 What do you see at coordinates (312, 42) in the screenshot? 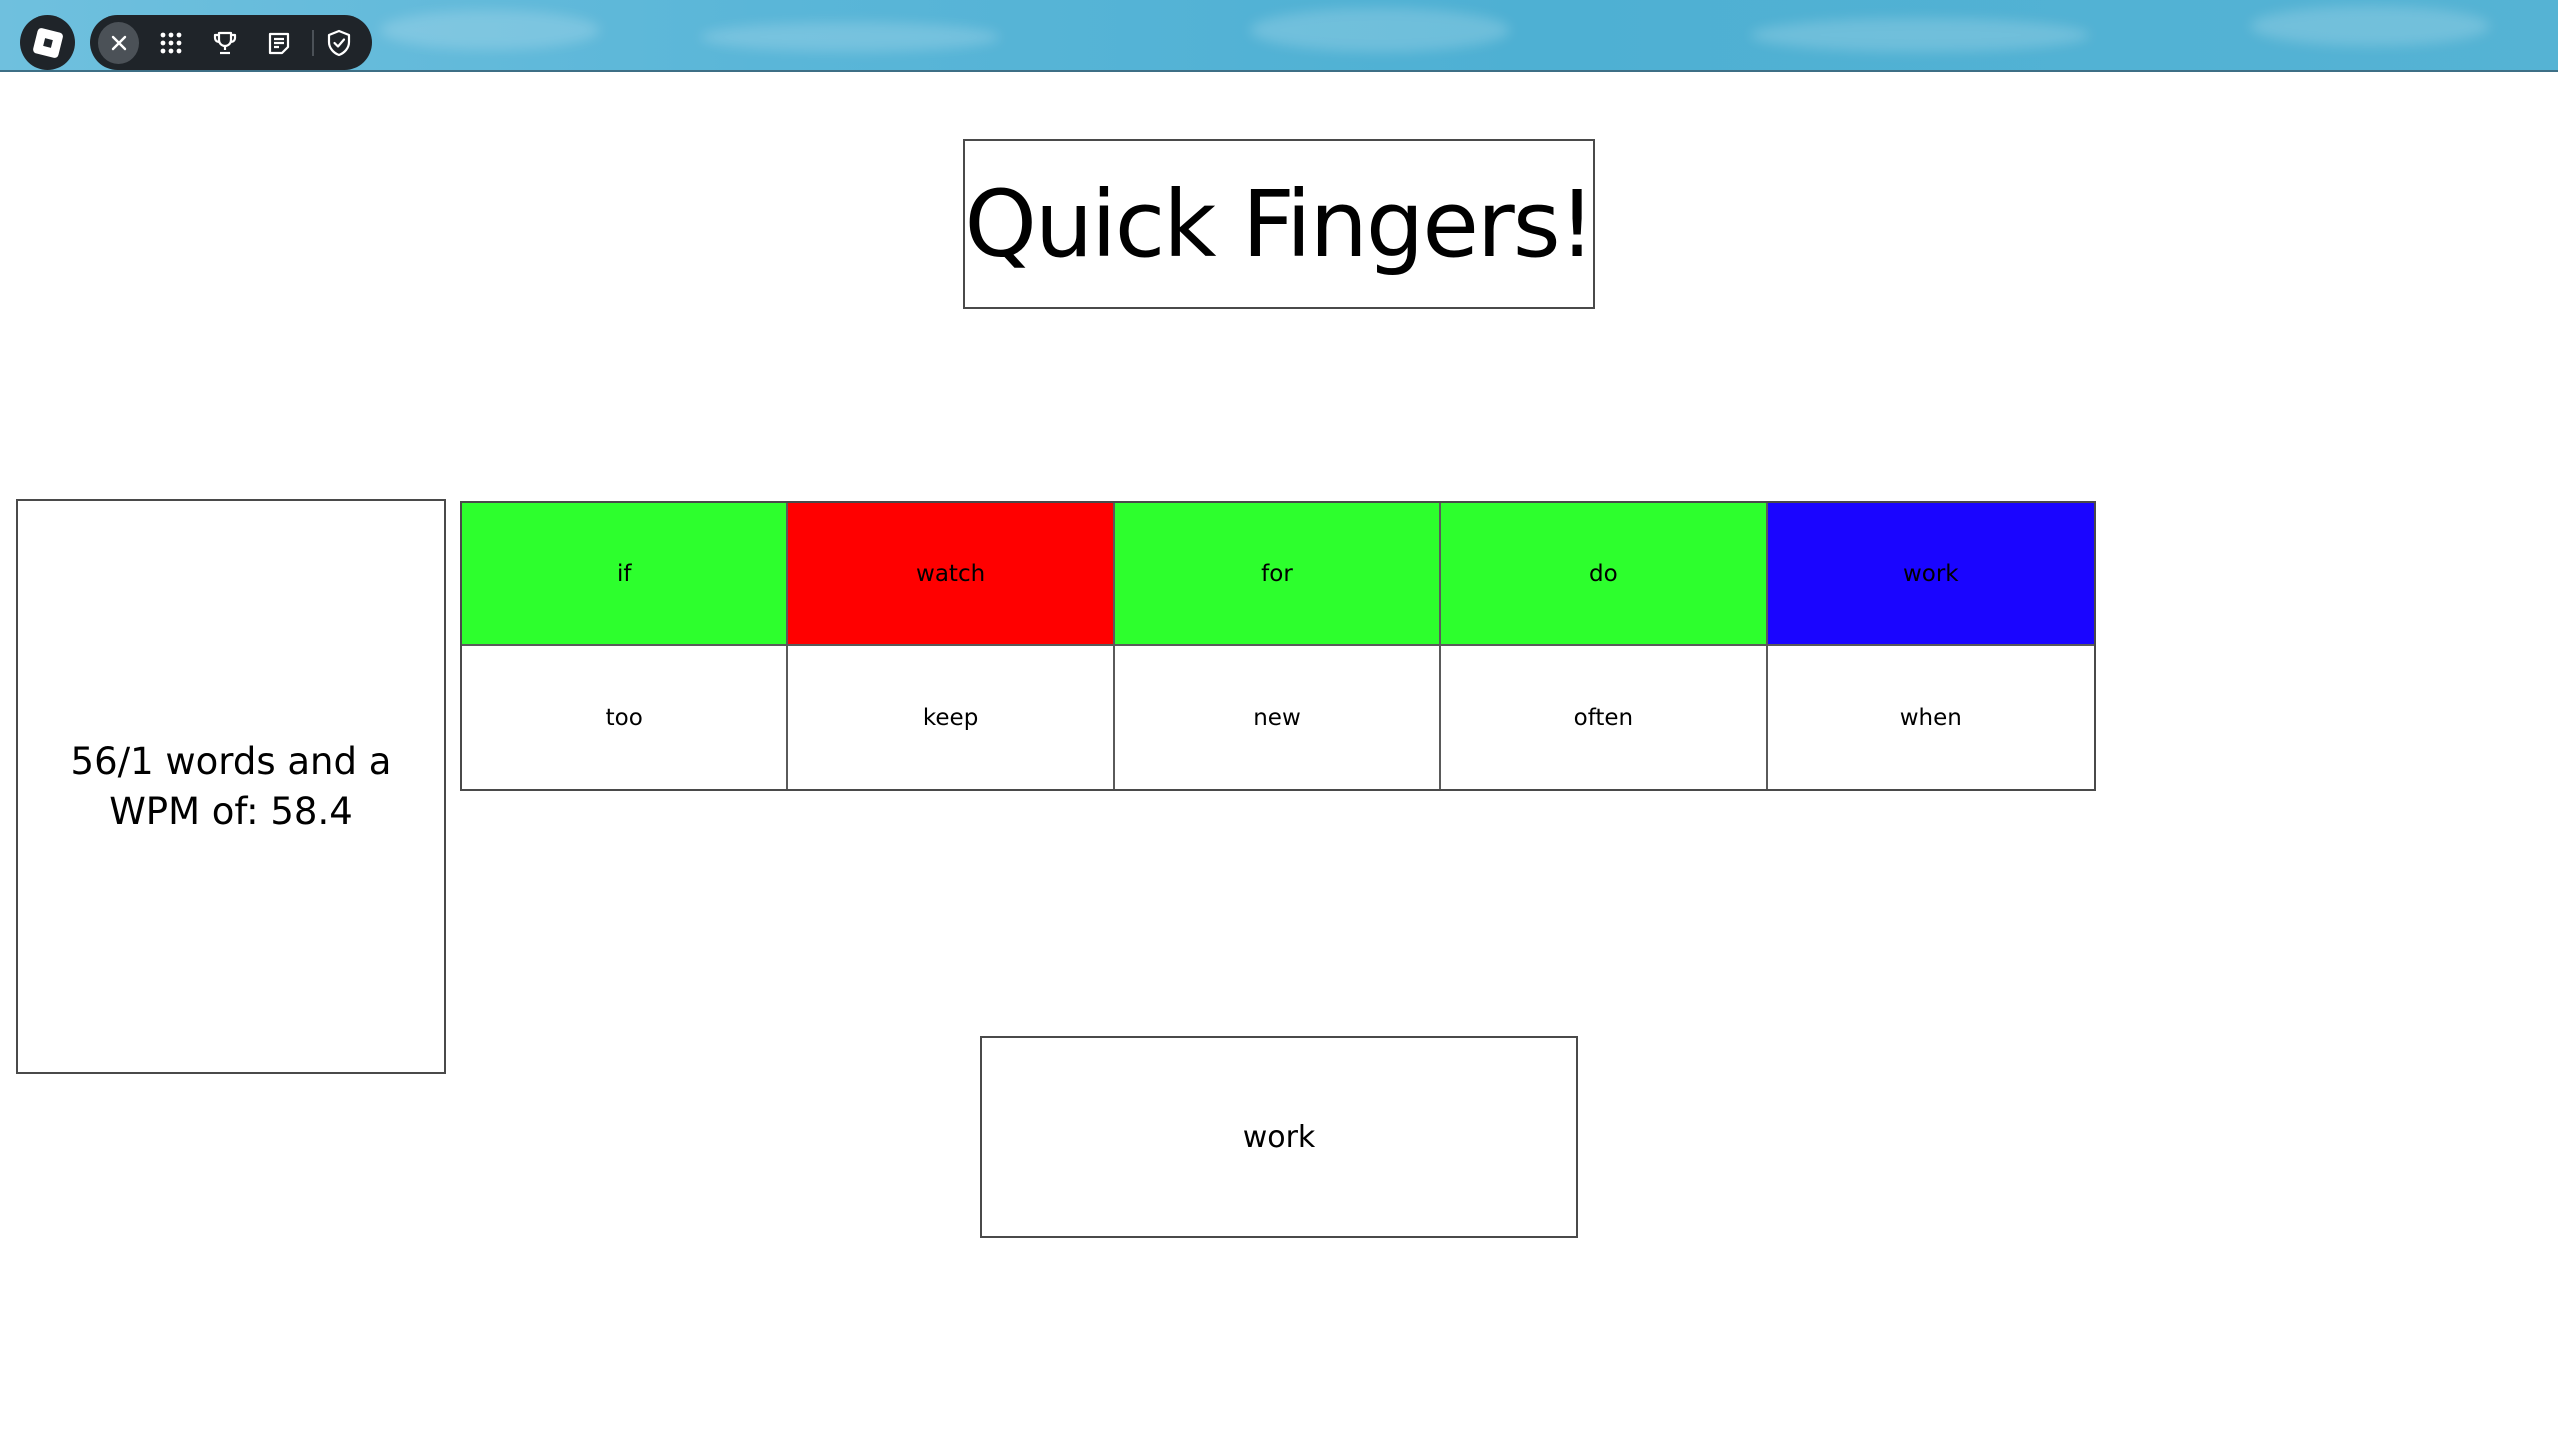
I see `toolbar-separator` at bounding box center [312, 42].